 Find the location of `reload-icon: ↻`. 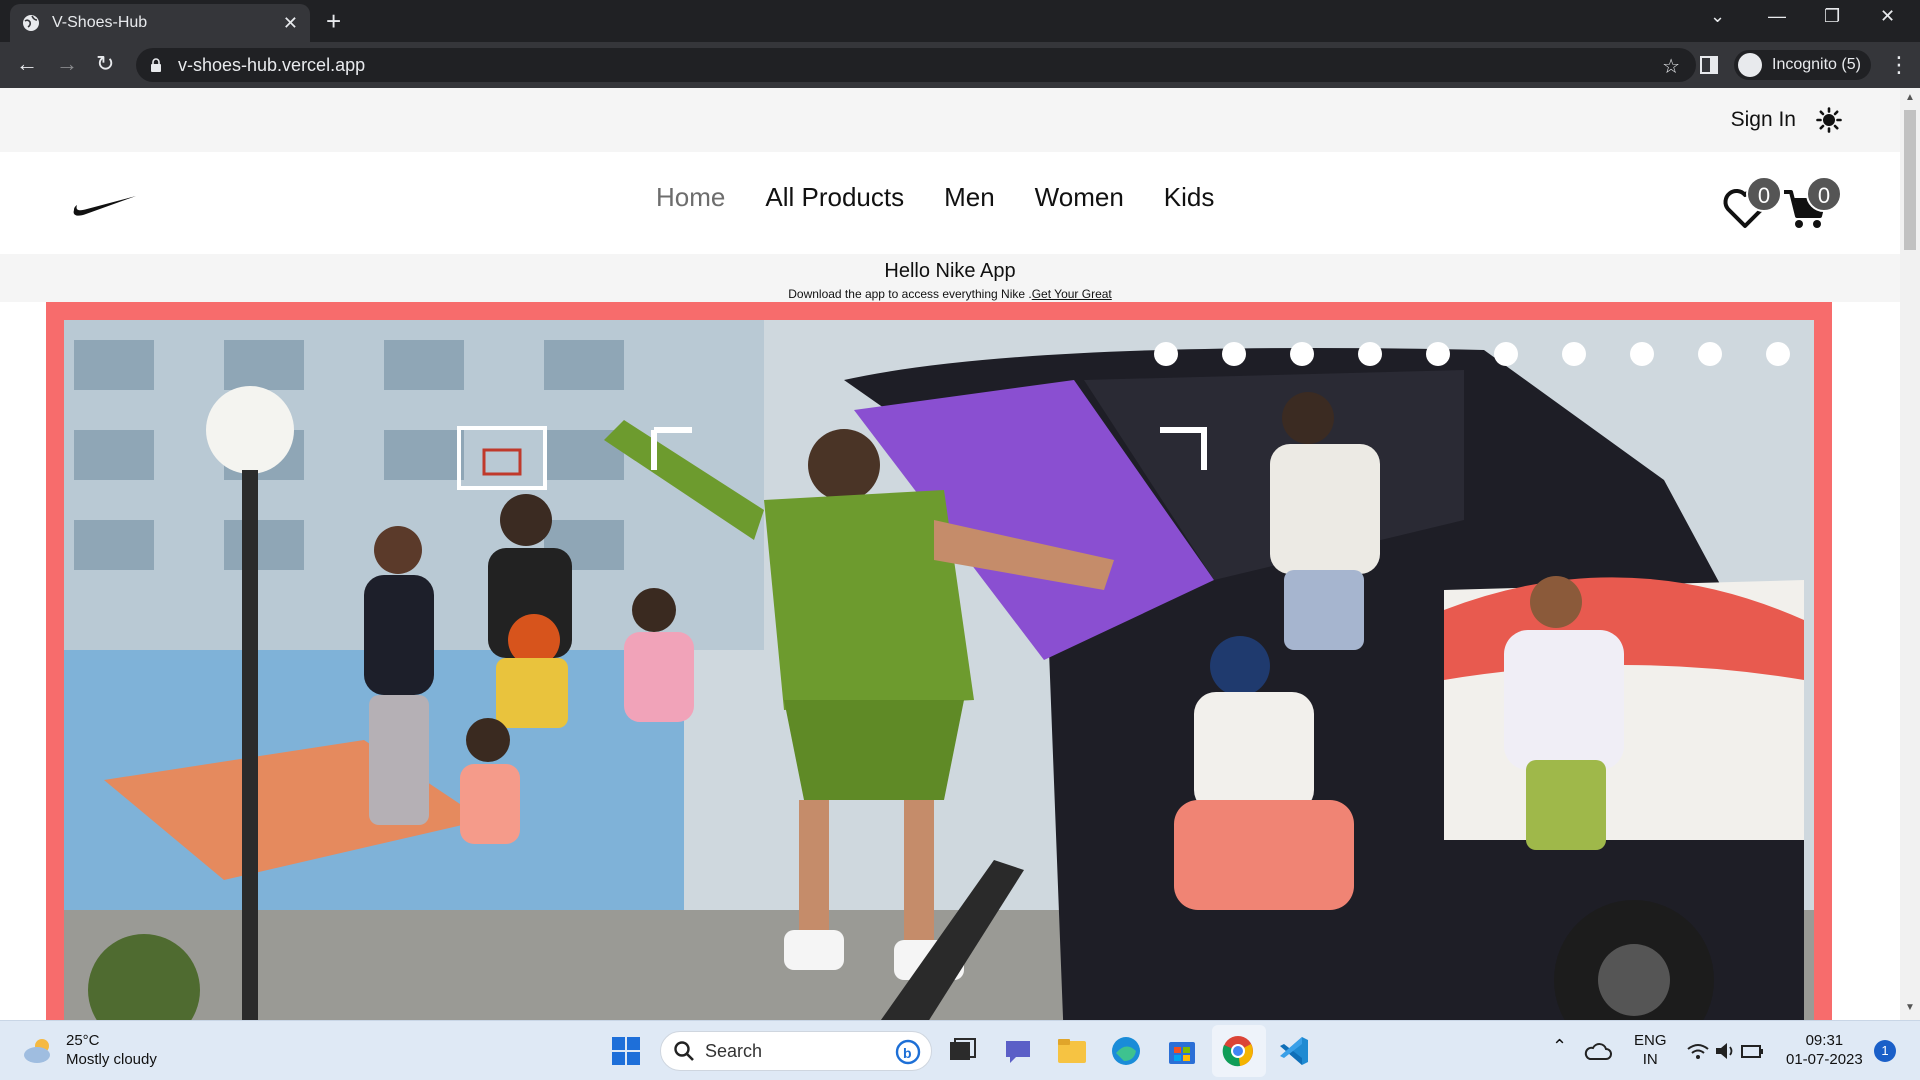

reload-icon: ↻ is located at coordinates (105, 64).